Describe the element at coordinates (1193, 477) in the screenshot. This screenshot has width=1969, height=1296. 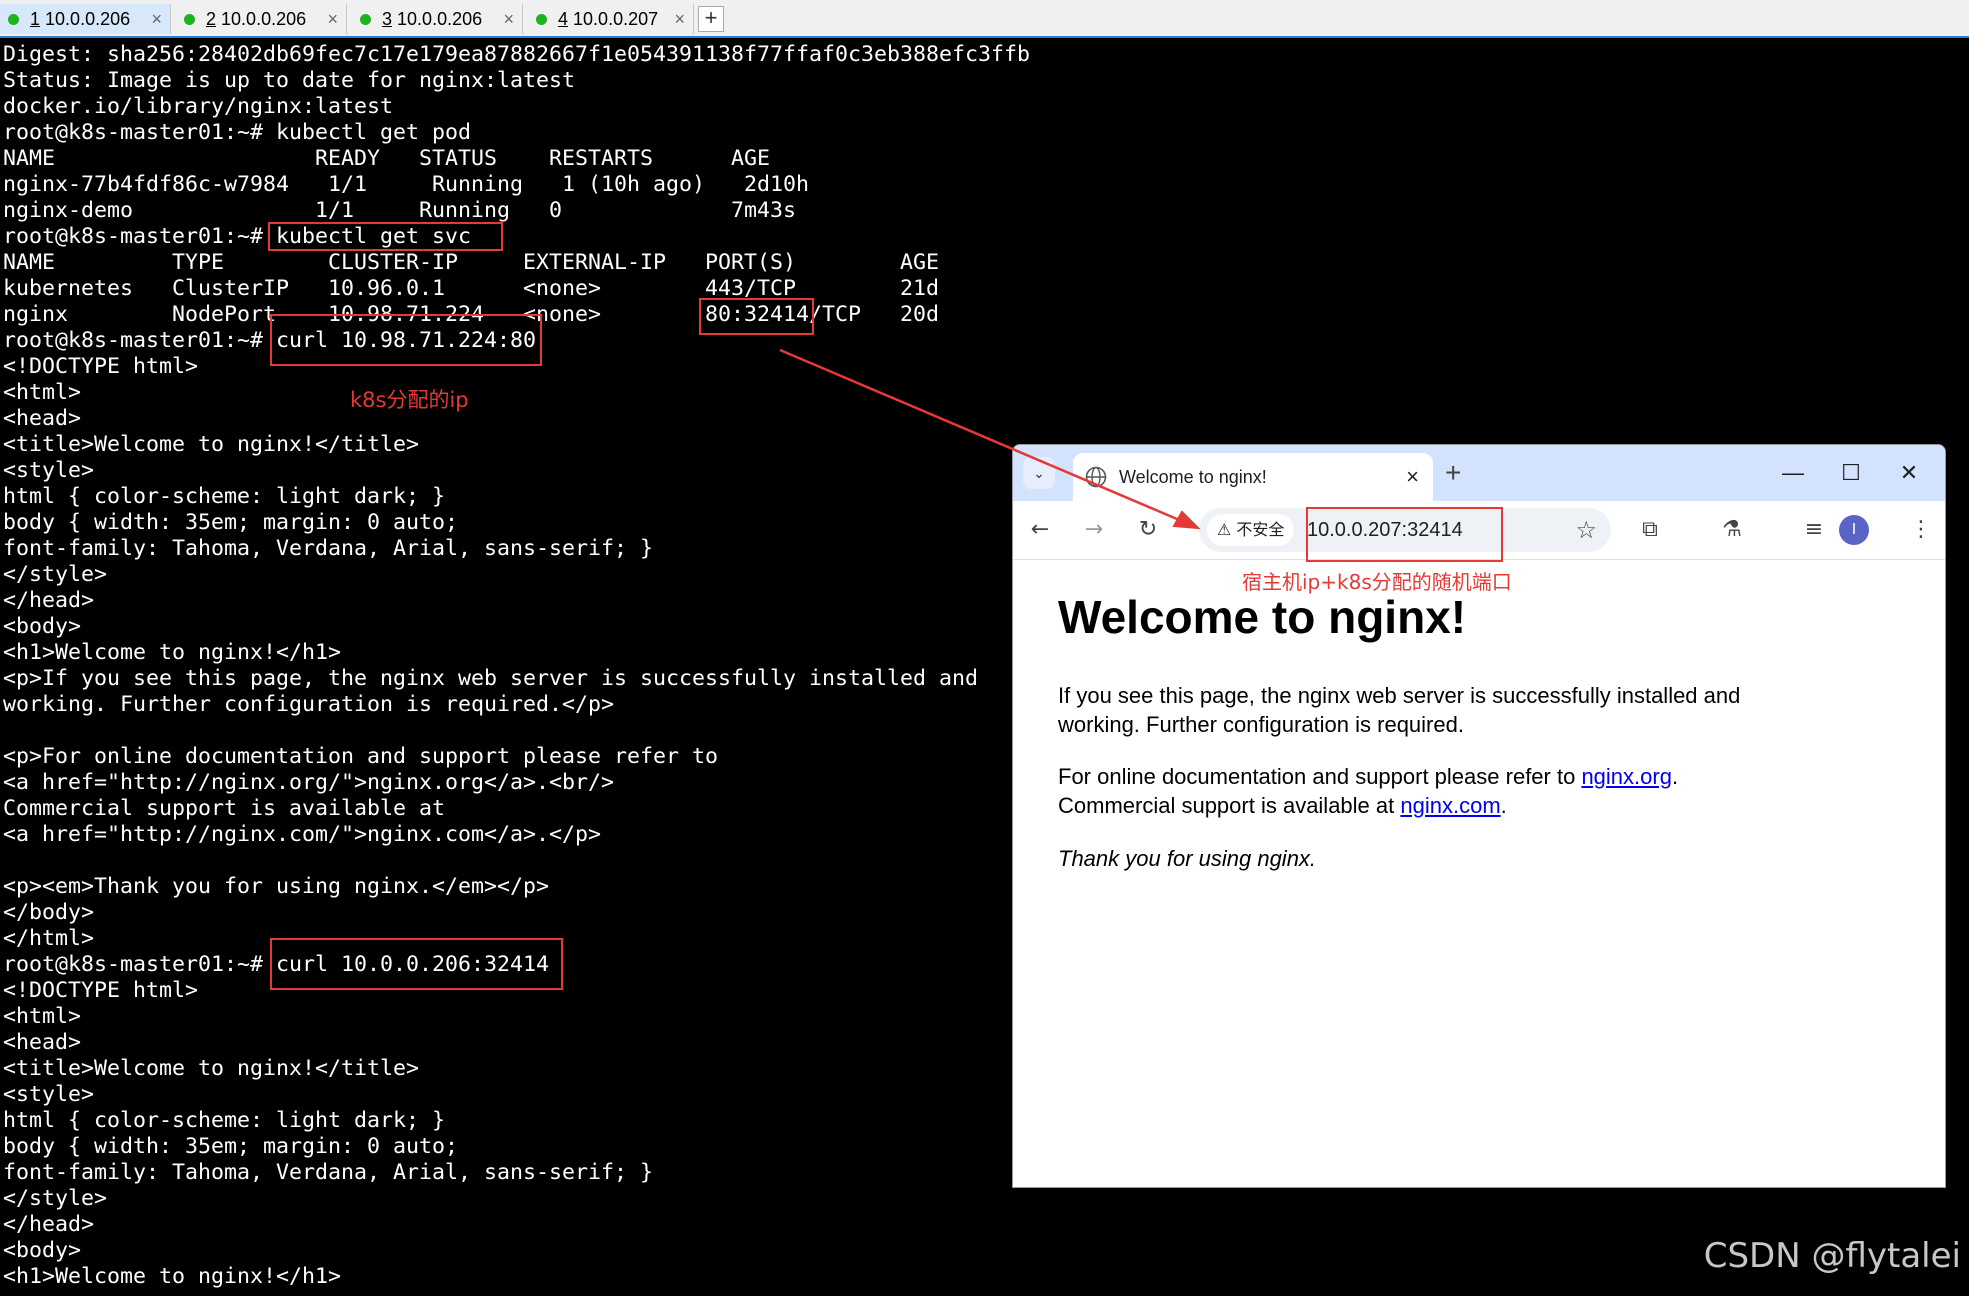
I see `browser-tab-title: Welcome to nginx!` at that location.